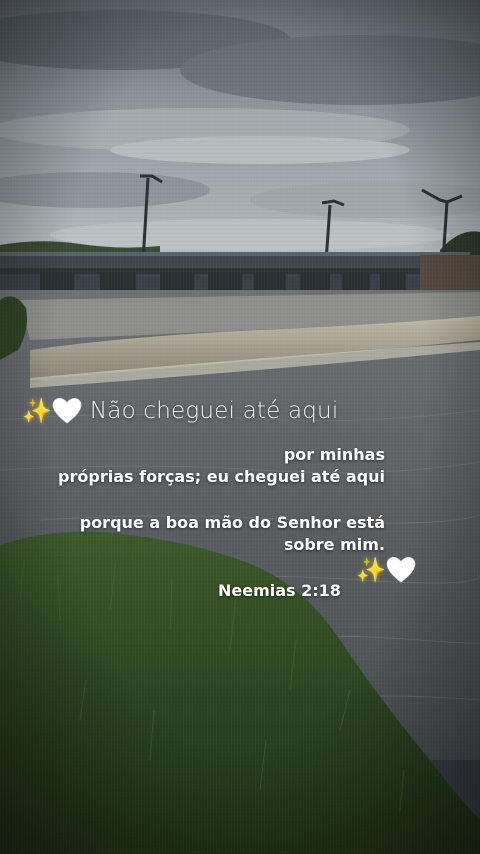  I want to click on verse-line-2: próprias forças; eu cheguei até aqui, so click(221, 476).